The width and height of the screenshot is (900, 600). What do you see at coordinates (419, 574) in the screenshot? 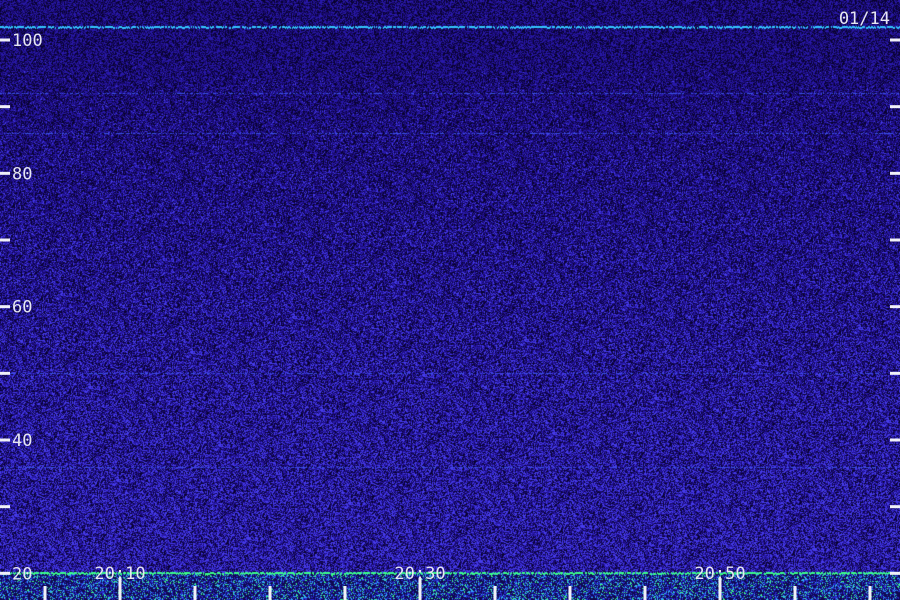
I see `x-tick-label-20:30: 20:30` at bounding box center [419, 574].